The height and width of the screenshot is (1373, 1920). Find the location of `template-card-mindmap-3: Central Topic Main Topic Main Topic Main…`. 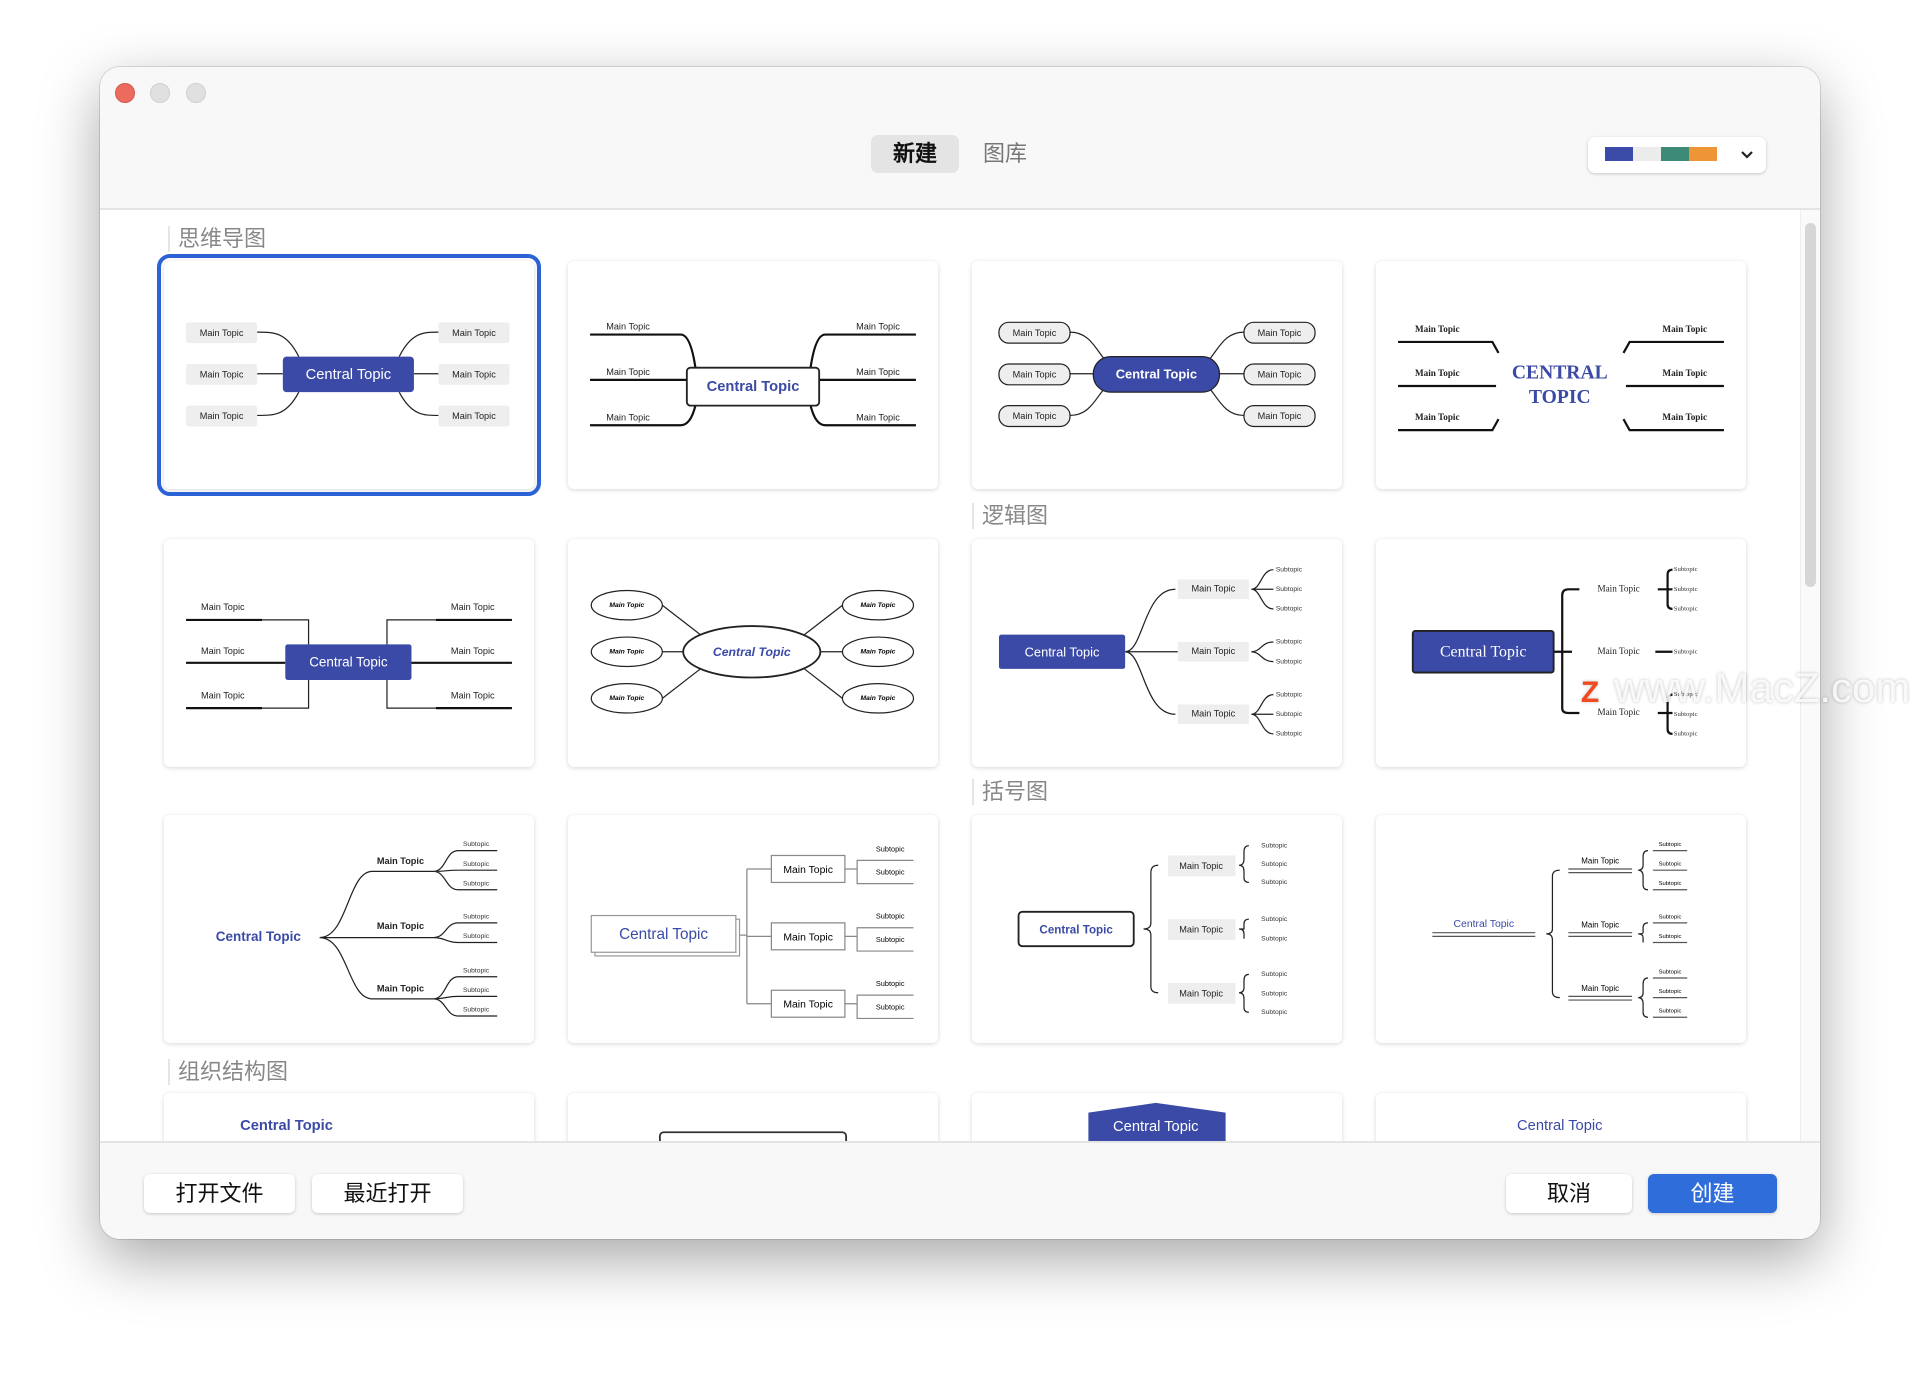

template-card-mindmap-3: Central Topic Main Topic Main Topic Main… is located at coordinates (1157, 375).